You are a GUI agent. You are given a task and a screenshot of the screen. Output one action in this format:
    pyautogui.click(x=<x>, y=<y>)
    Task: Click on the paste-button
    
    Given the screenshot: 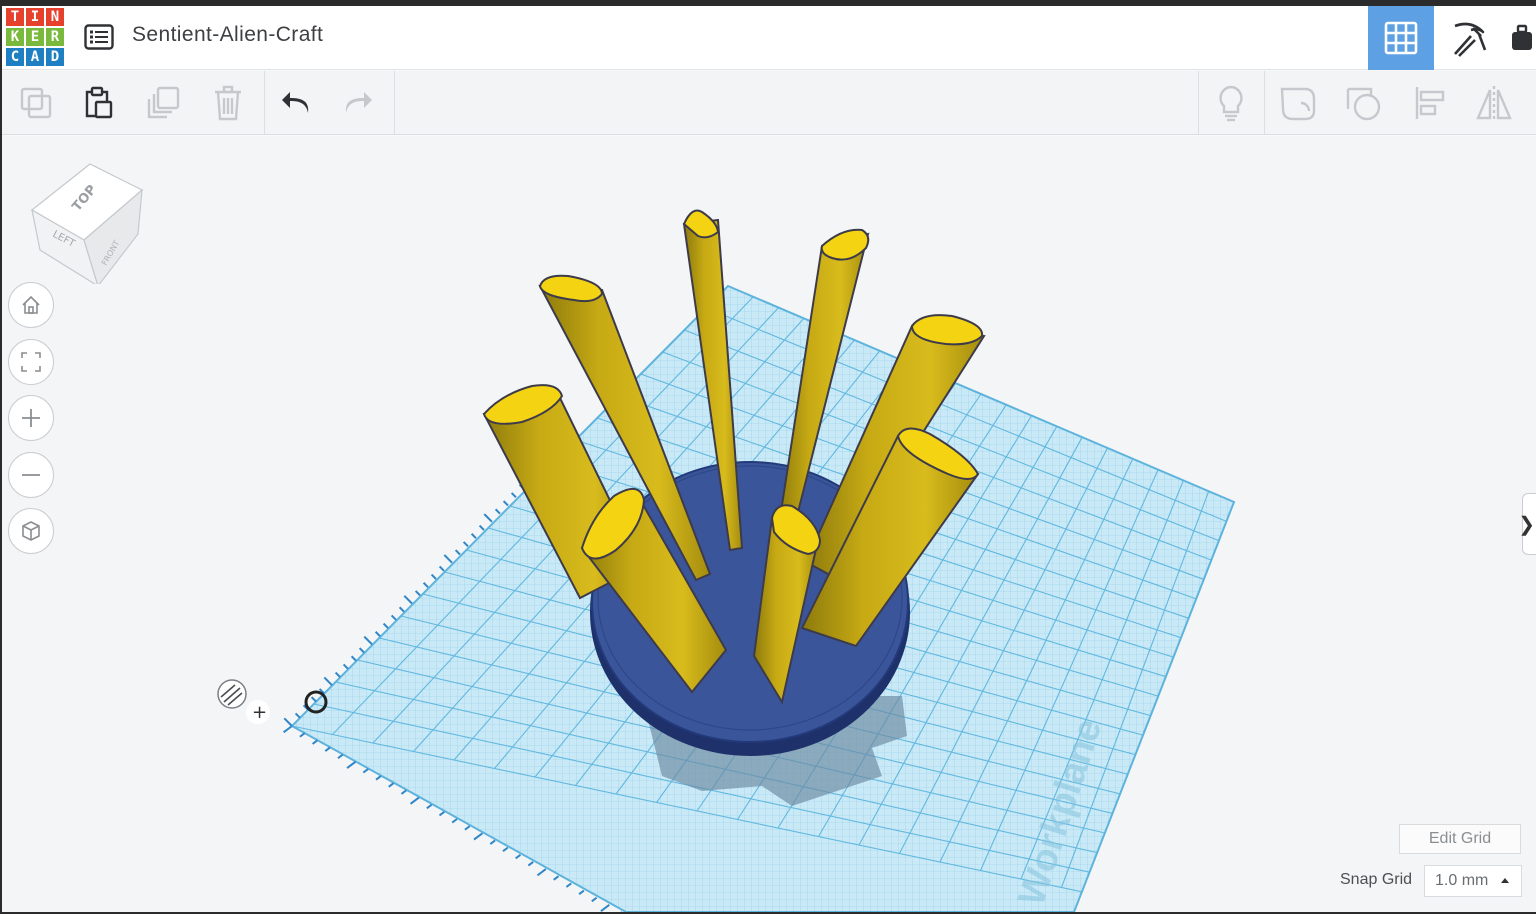 What is the action you would take?
    pyautogui.click(x=98, y=103)
    